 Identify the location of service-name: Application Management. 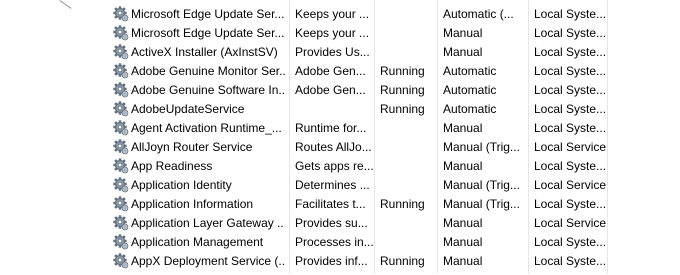
(197, 242).